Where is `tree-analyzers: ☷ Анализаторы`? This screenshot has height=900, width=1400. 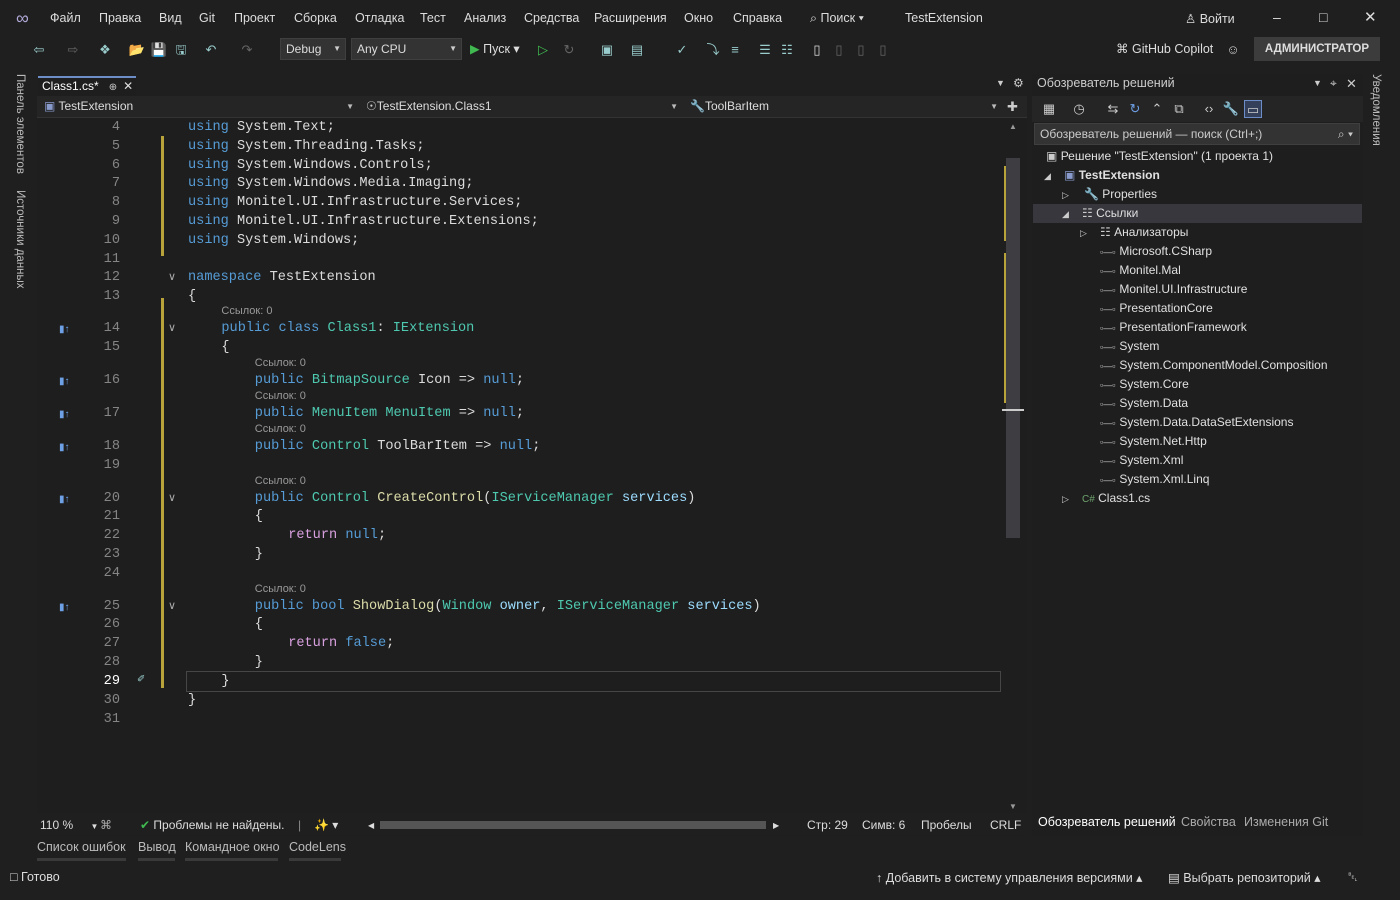 tree-analyzers: ☷ Анализаторы is located at coordinates (1144, 232).